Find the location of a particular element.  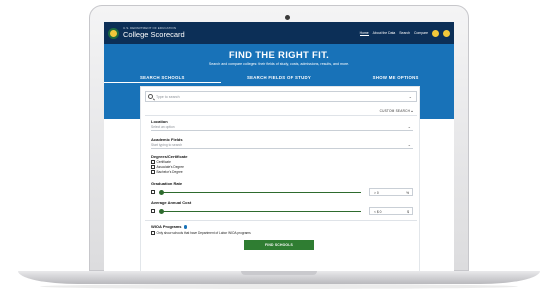

compare-schools-icon is located at coordinates (435, 33).